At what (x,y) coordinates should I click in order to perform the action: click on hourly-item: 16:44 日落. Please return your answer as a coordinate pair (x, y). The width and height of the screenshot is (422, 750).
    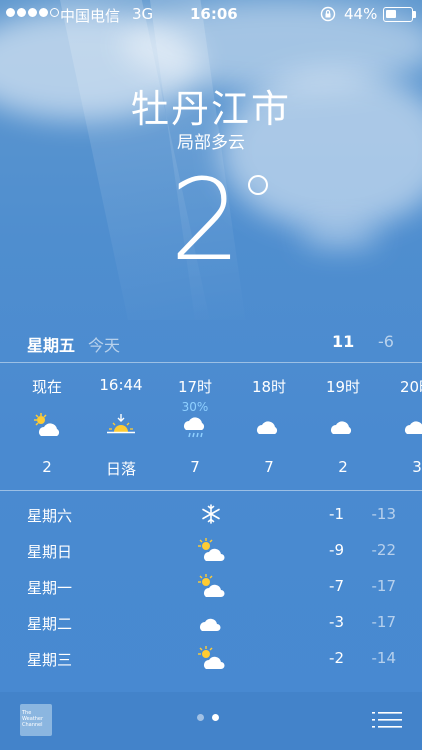
    Looking at the image, I should click on (121, 426).